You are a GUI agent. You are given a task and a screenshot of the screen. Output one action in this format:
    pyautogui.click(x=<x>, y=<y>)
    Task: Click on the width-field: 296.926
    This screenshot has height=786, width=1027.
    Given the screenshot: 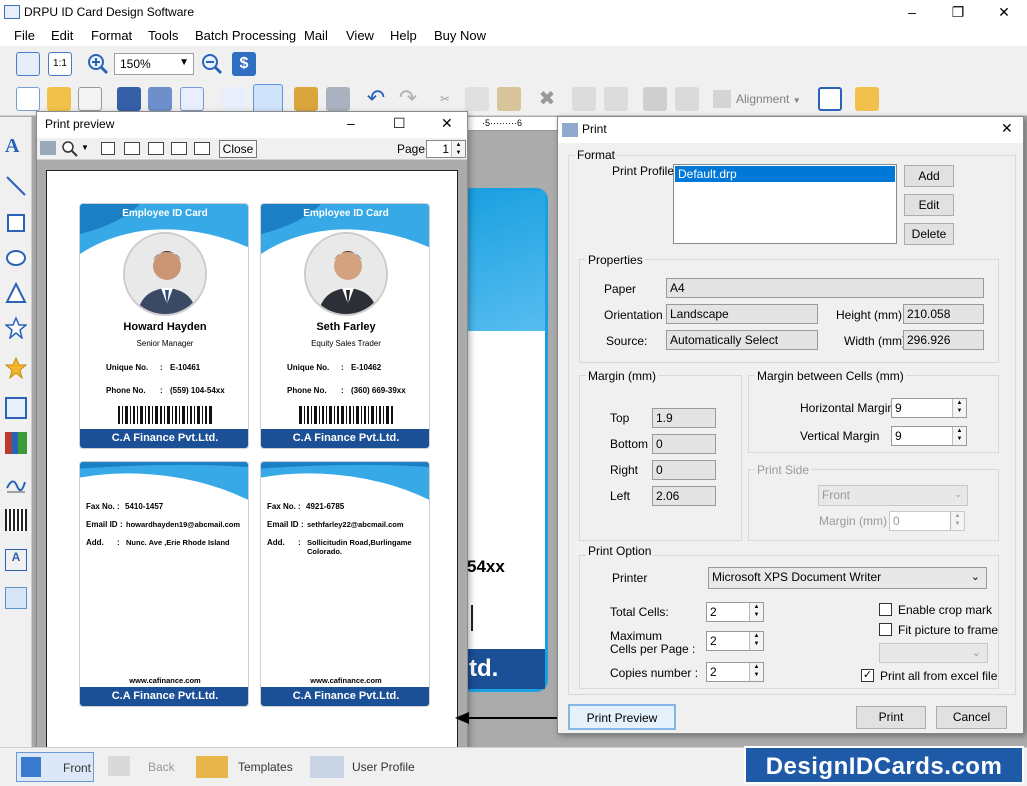 What is the action you would take?
    pyautogui.click(x=943, y=340)
    